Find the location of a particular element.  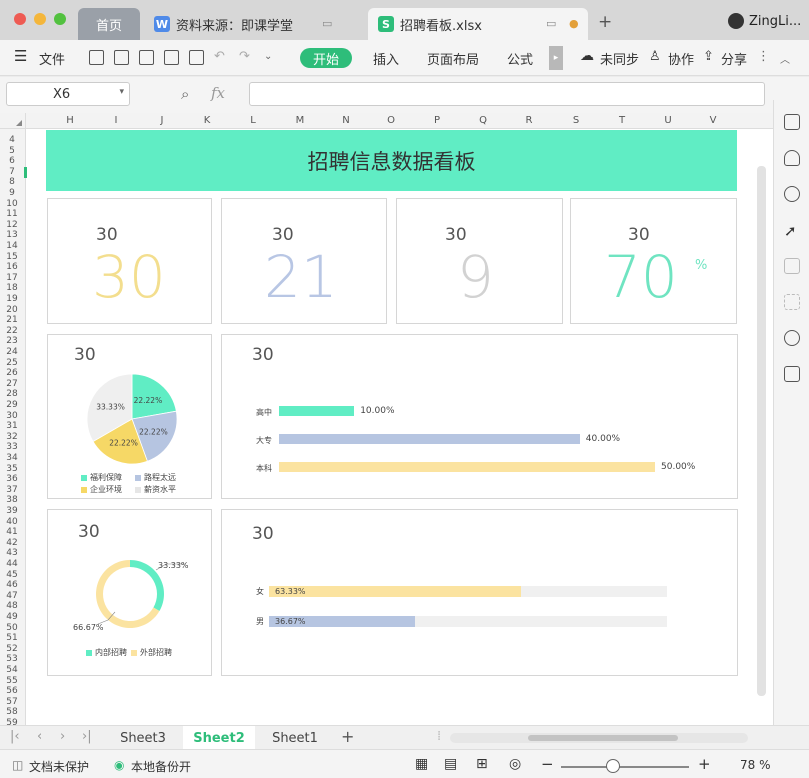

row-header: 30 is located at coordinates (12, 416).